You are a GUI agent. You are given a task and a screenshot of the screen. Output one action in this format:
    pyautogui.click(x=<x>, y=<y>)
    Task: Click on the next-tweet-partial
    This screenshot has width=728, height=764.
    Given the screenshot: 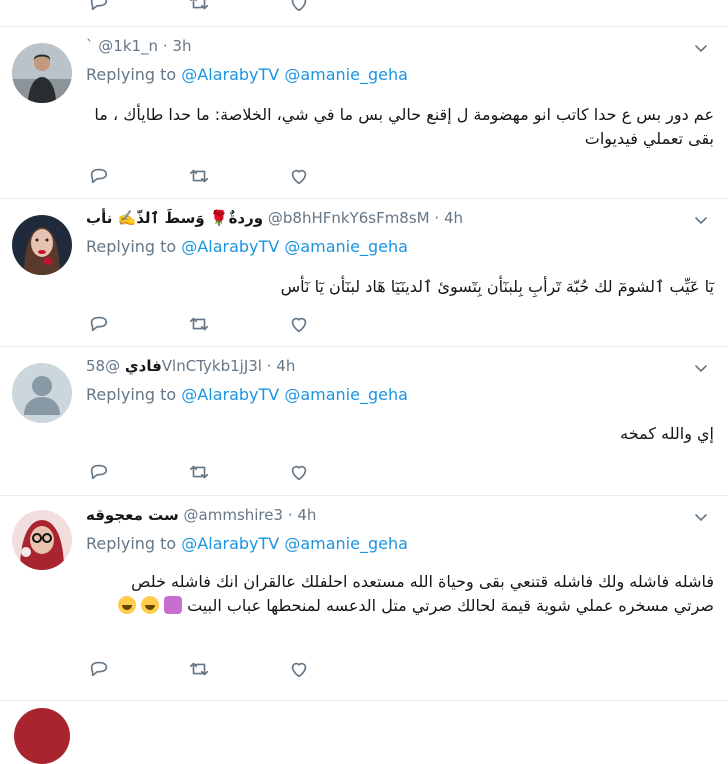 What is the action you would take?
    pyautogui.click(x=364, y=732)
    